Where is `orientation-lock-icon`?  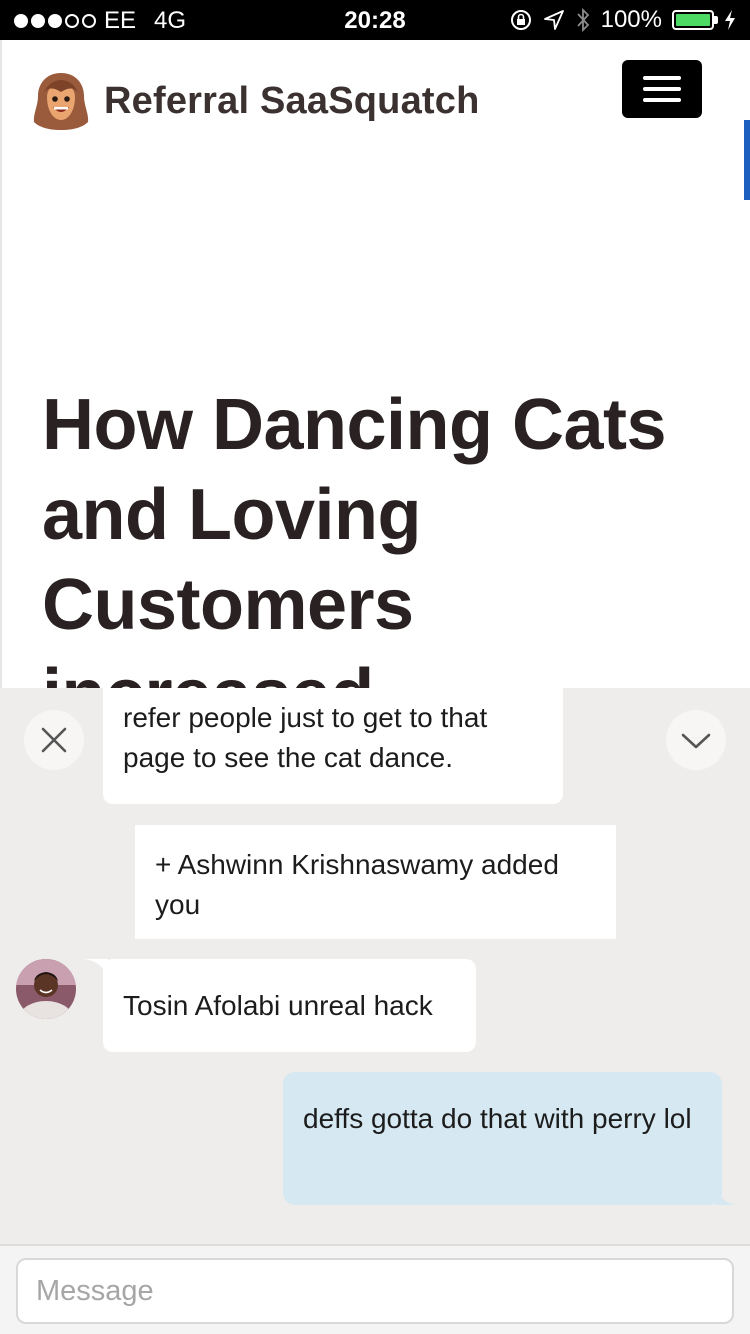
orientation-lock-icon is located at coordinates (520, 20).